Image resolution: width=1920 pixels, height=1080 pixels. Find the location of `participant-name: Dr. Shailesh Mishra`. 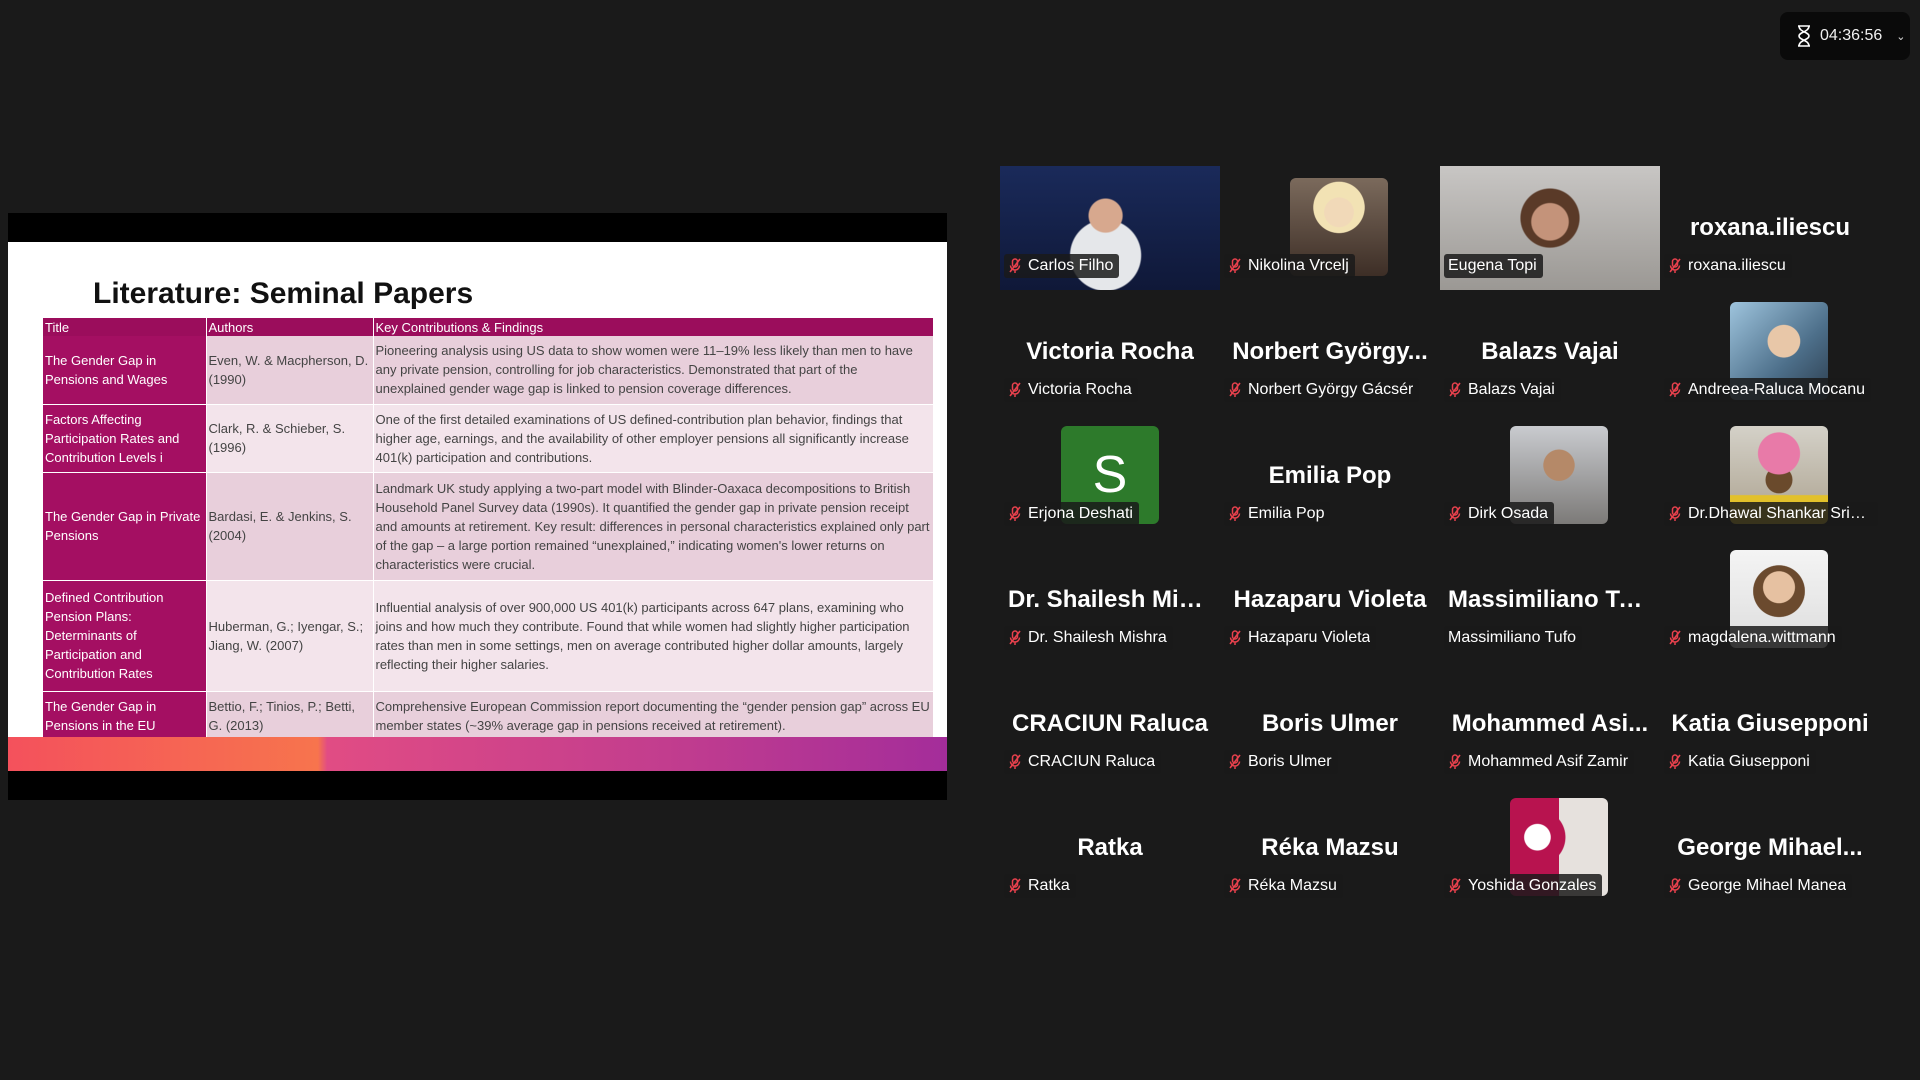

participant-name: Dr. Shailesh Mishra is located at coordinates (1097, 637).